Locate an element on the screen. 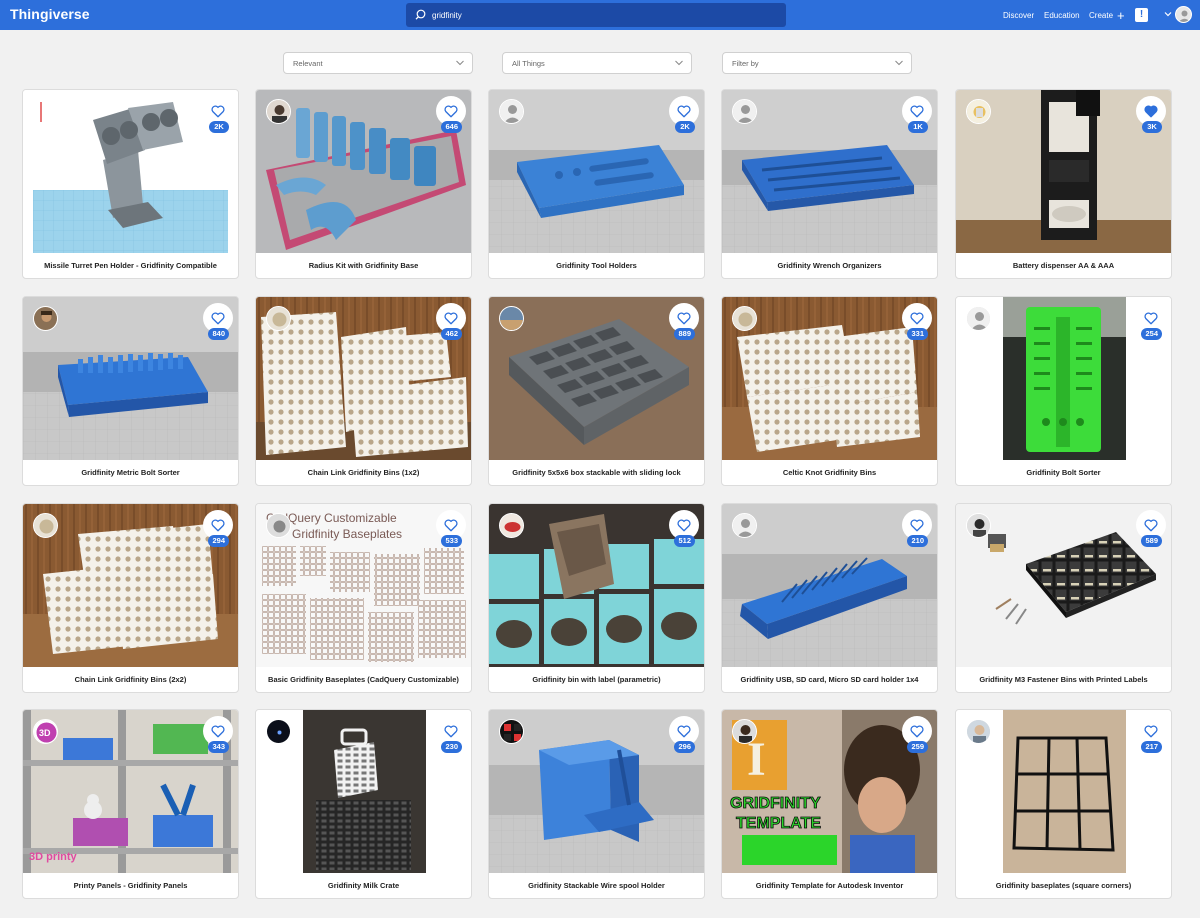 The image size is (1200, 918). thing-title: Gridfinity Wrench Organizers is located at coordinates (829, 265).